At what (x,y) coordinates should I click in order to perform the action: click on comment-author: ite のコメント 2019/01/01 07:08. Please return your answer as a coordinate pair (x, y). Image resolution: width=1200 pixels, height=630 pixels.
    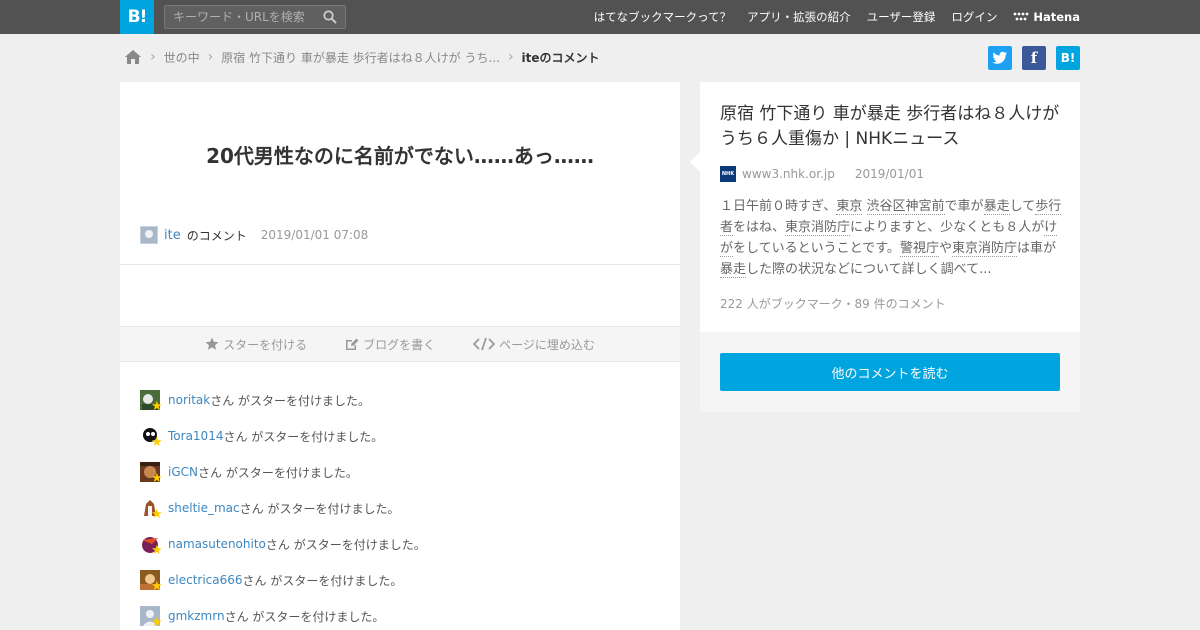
    Looking at the image, I should click on (254, 235).